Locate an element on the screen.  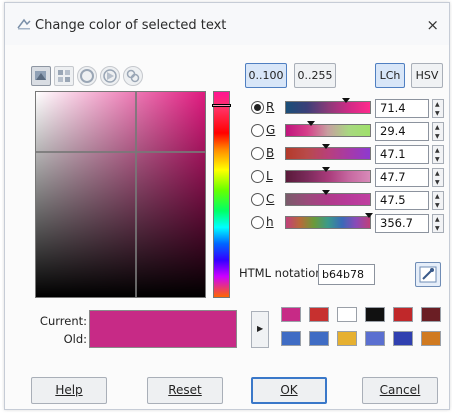
channel-label: h is located at coordinates (270, 222).